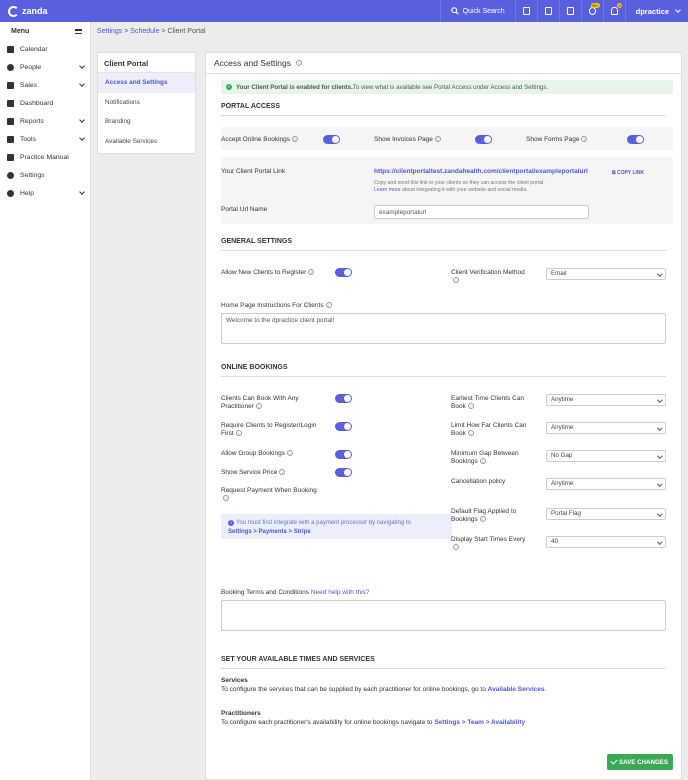 Image resolution: width=688 pixels, height=780 pixels. Describe the element at coordinates (45, 139) in the screenshot. I see `sidebar-item-tools: Tools` at that location.